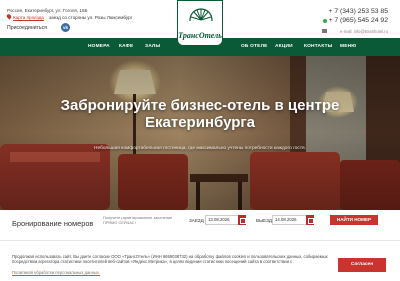 This screenshot has height=281, width=400. Describe the element at coordinates (28, 17) in the screenshot. I see `map-link: Карта проезда` at that location.